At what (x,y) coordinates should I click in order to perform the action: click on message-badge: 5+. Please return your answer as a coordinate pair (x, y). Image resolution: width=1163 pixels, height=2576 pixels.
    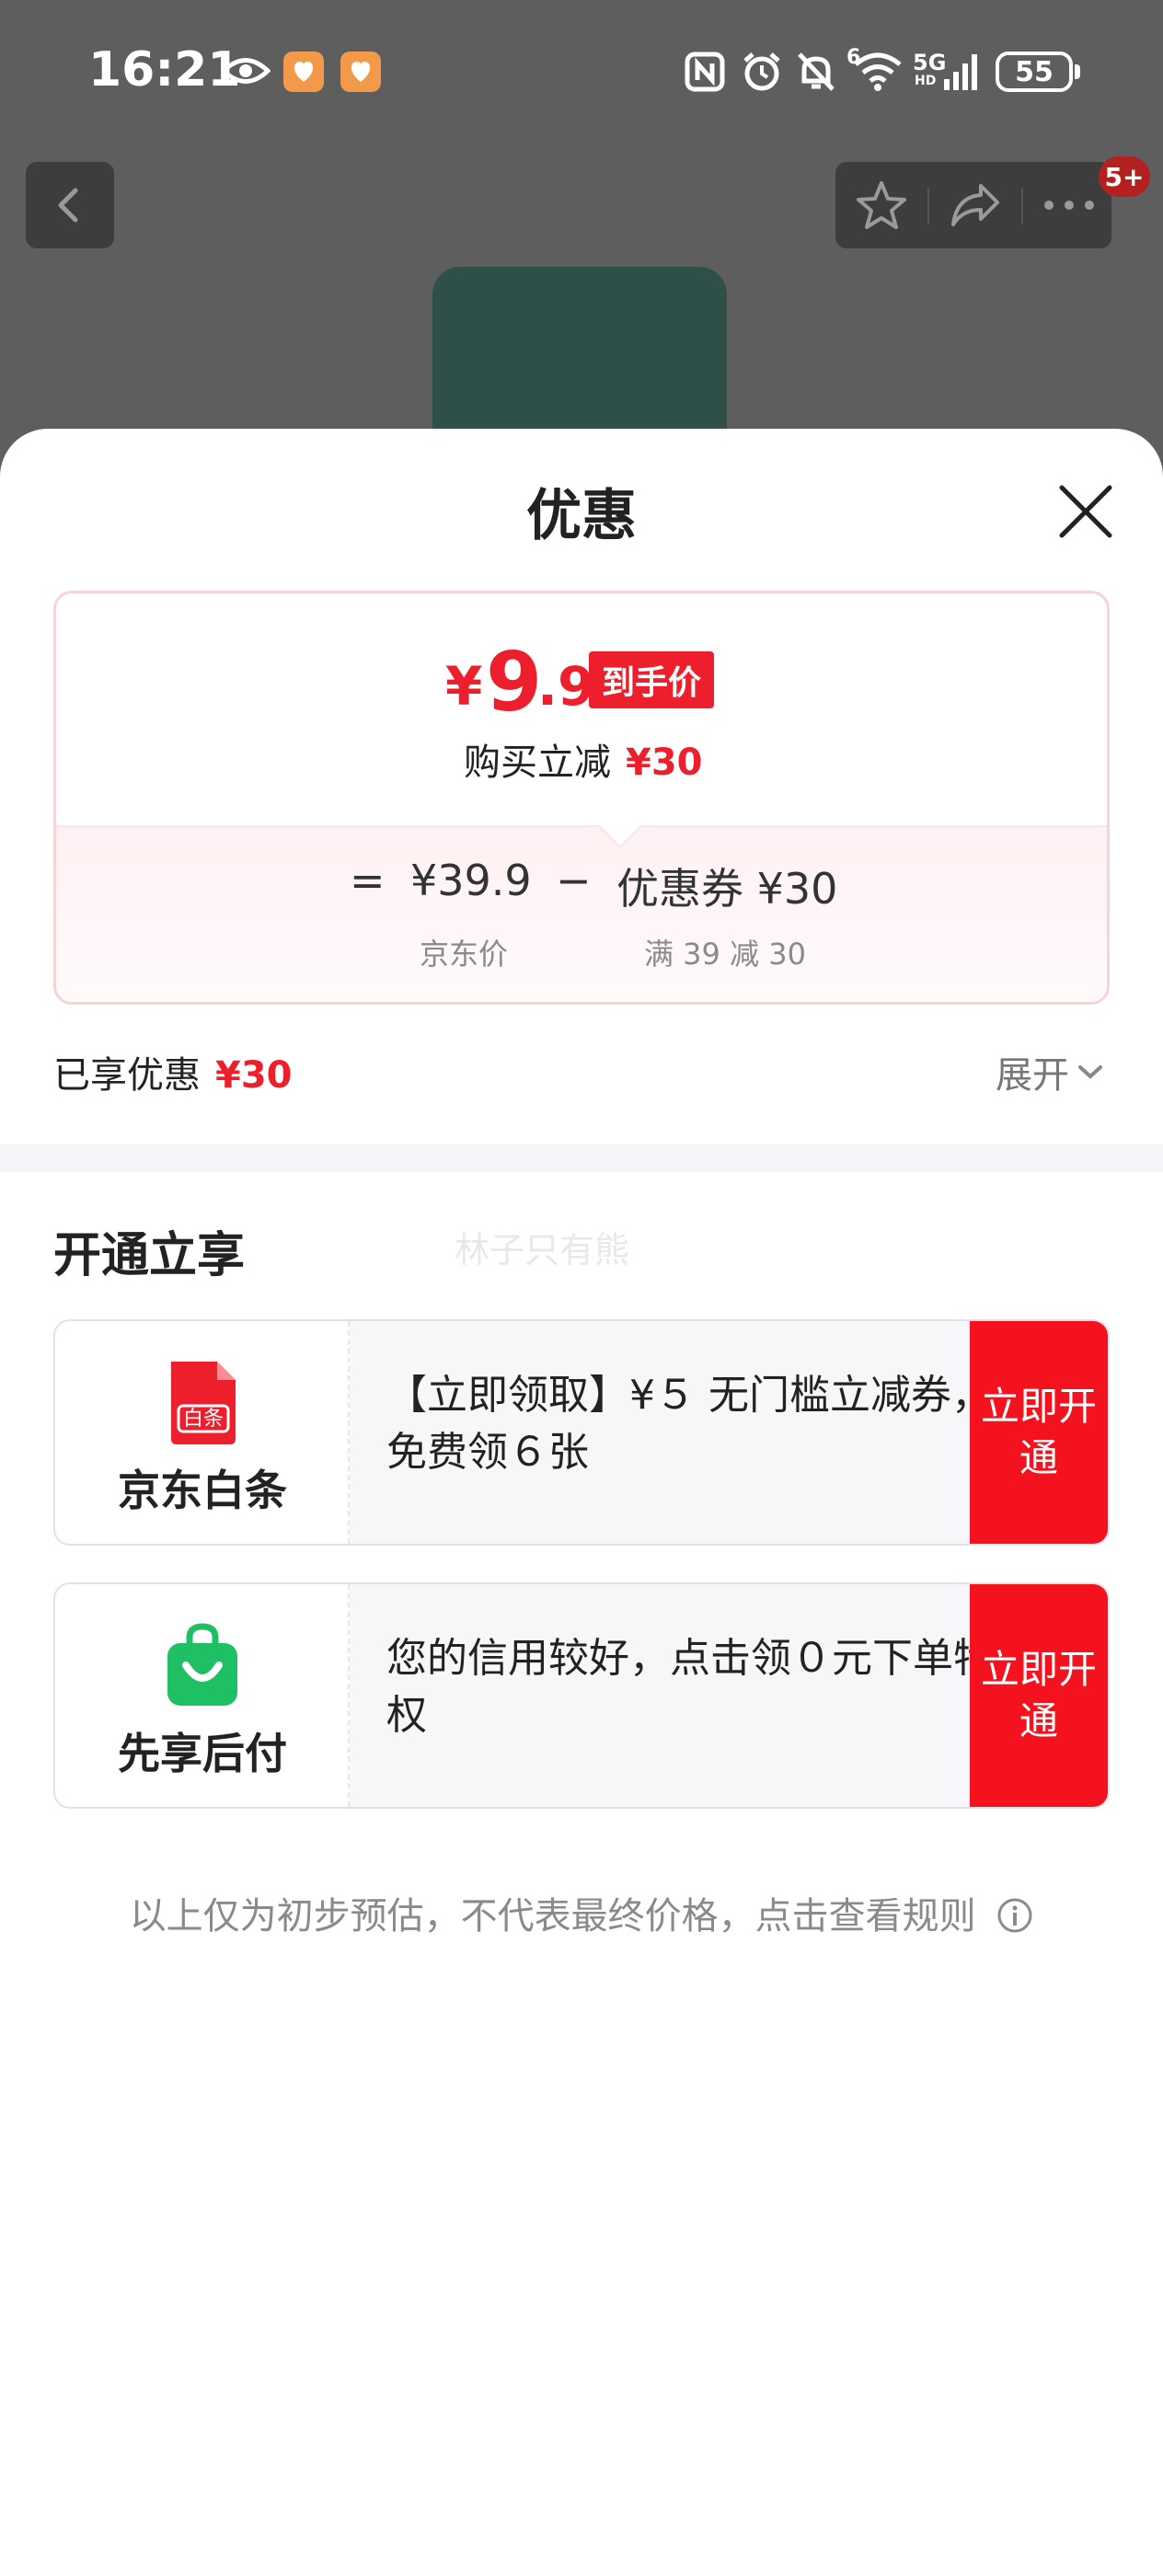
    Looking at the image, I should click on (1125, 176).